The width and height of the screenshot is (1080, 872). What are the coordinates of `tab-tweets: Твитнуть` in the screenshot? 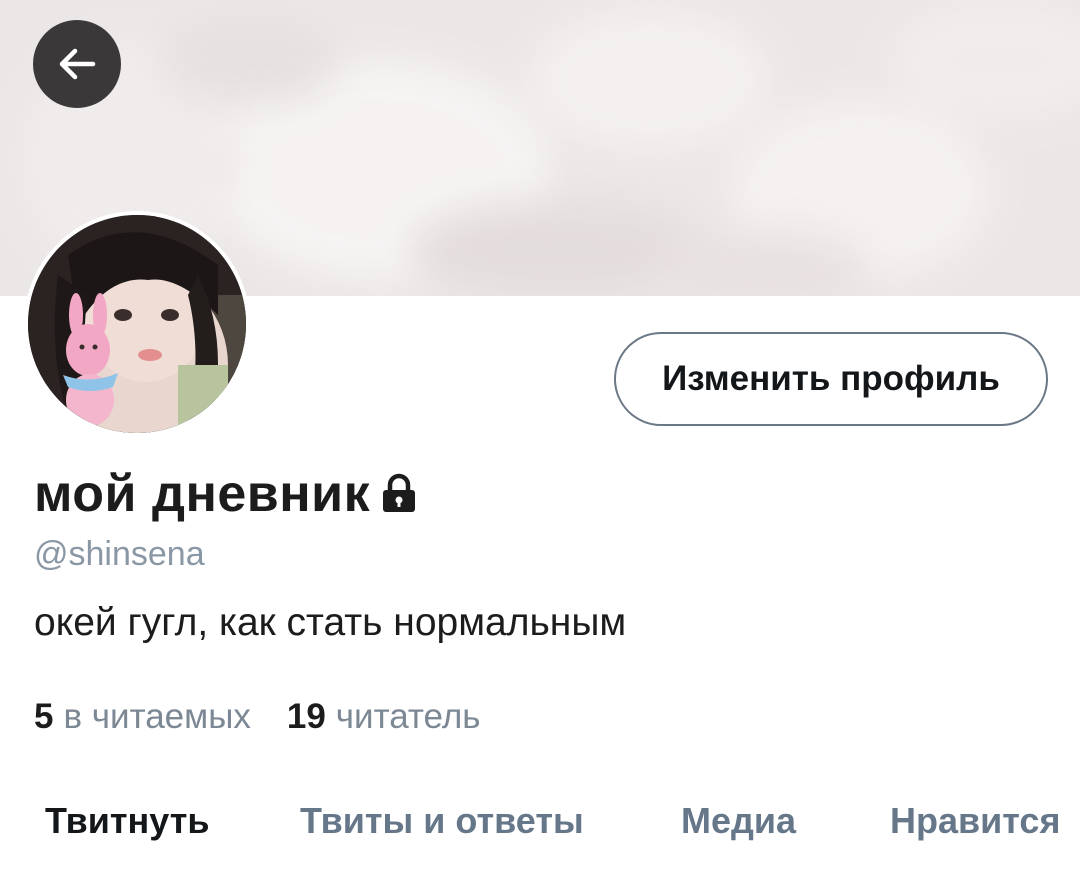 It's located at (127, 821).